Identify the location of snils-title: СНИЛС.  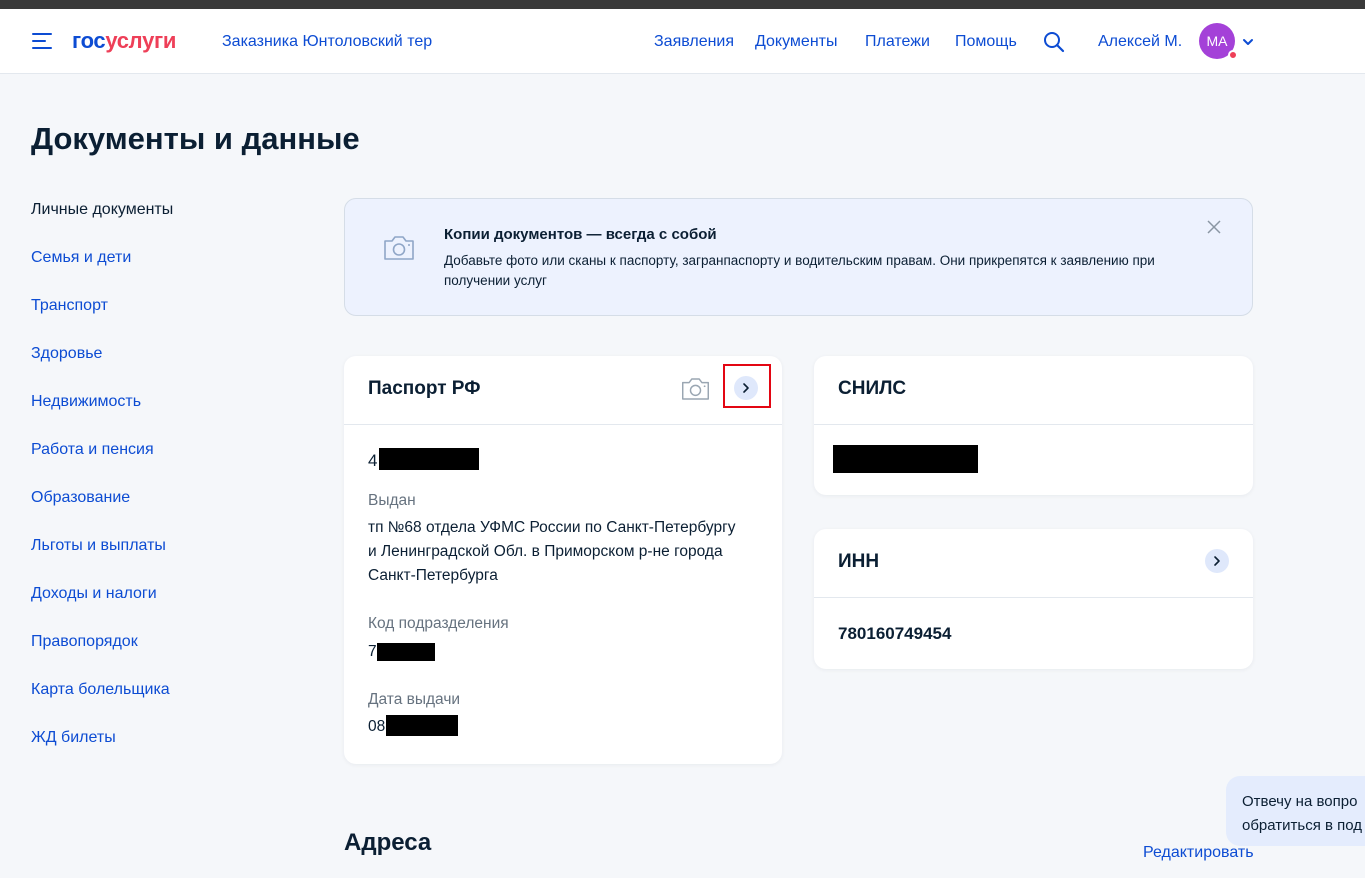
(872, 388).